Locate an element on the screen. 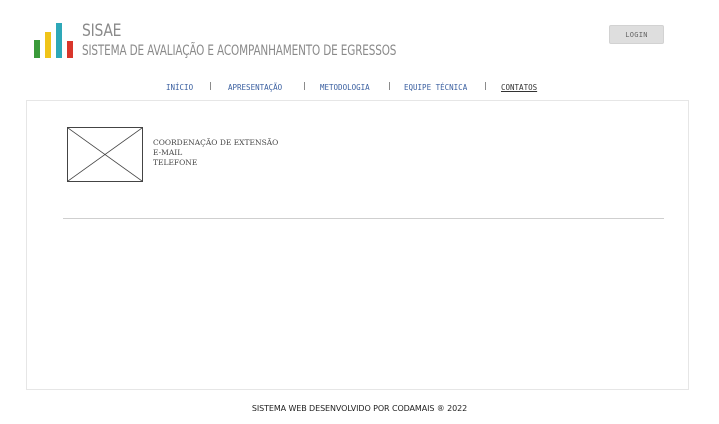 Image resolution: width=719 pixels, height=424 pixels. brand-short-name: SISAE is located at coordinates (102, 31).